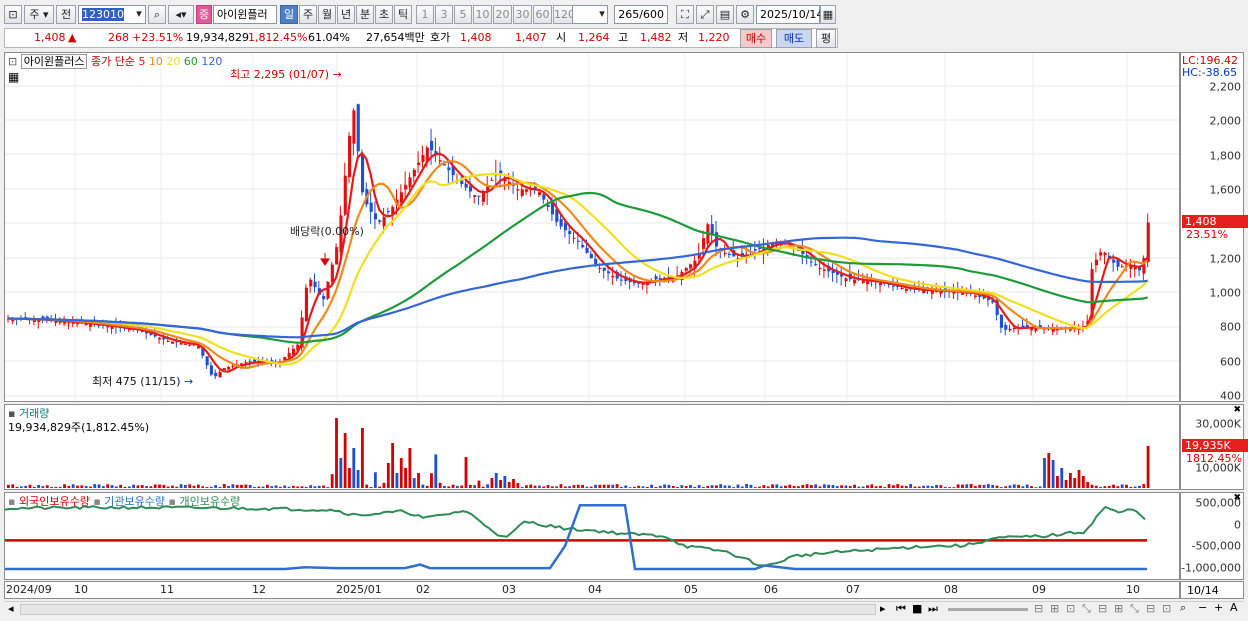 The image size is (1248, 621). Describe the element at coordinates (1070, 608) in the screenshot. I see `view-icon-3: ⊡` at that location.